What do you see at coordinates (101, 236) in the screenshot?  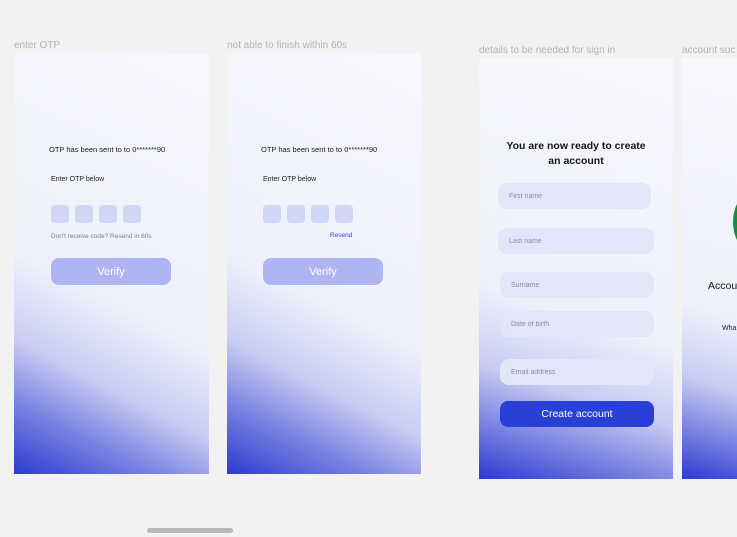 I see `resend-countdown-text: Don't receive code? Resend in 60s` at bounding box center [101, 236].